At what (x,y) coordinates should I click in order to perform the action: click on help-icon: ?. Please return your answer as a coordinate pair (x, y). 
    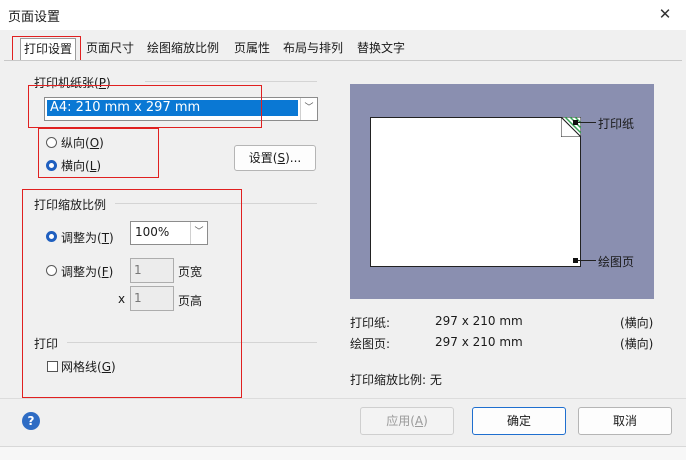
    Looking at the image, I should click on (31, 421).